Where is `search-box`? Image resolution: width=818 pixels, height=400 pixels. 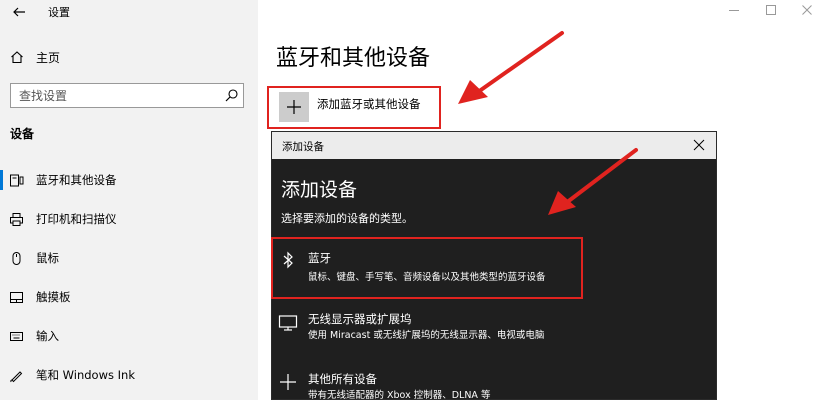 search-box is located at coordinates (127, 95).